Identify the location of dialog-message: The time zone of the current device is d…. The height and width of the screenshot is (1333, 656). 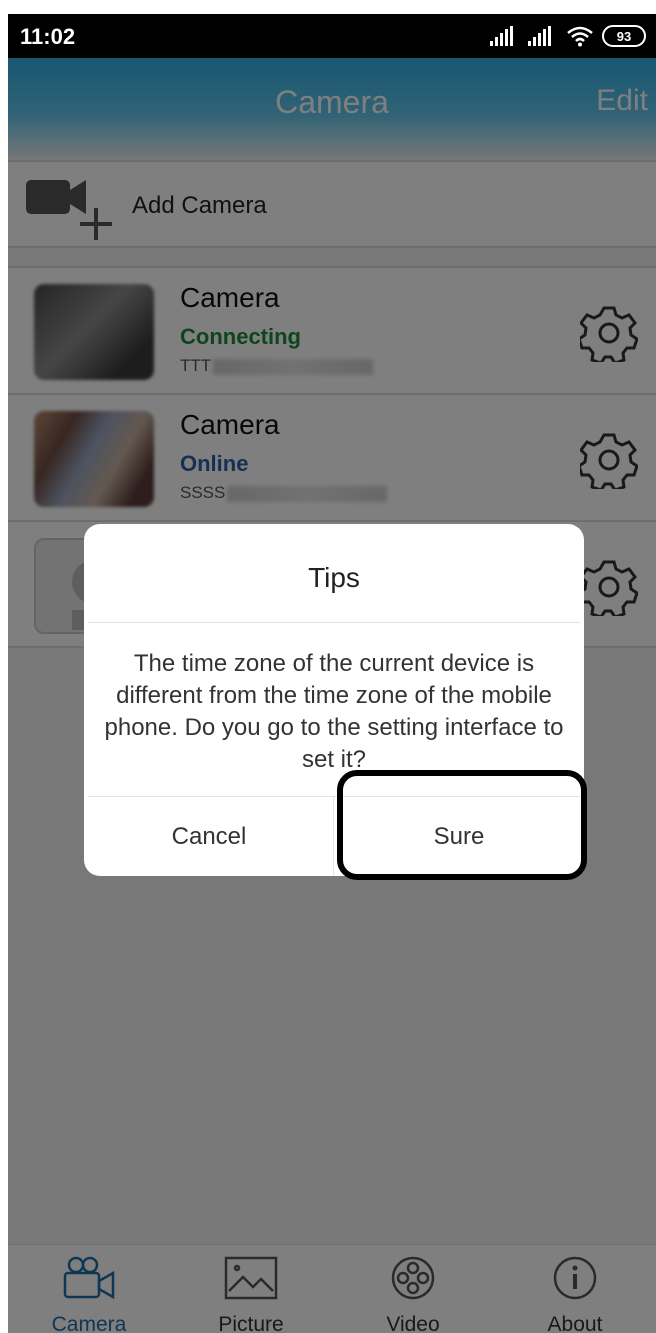
(334, 711).